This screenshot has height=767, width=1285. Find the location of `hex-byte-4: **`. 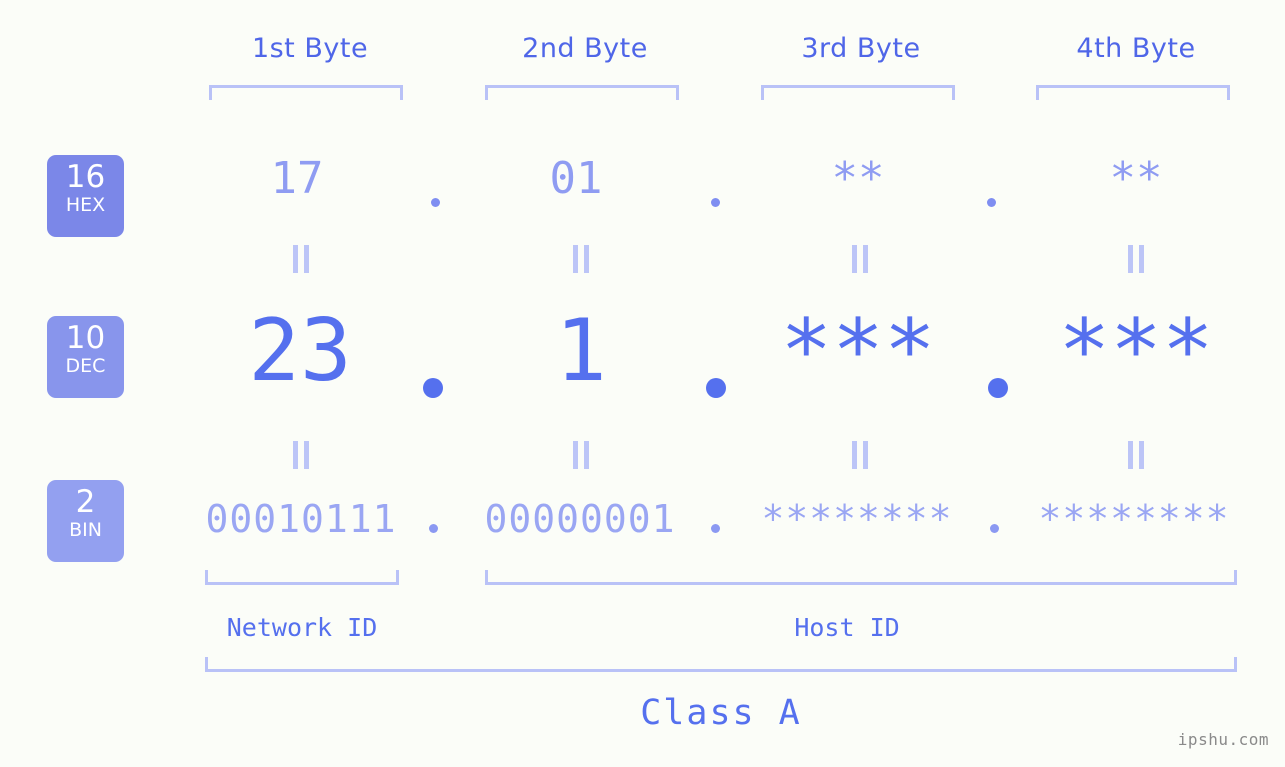

hex-byte-4: ** is located at coordinates (1136, 178).